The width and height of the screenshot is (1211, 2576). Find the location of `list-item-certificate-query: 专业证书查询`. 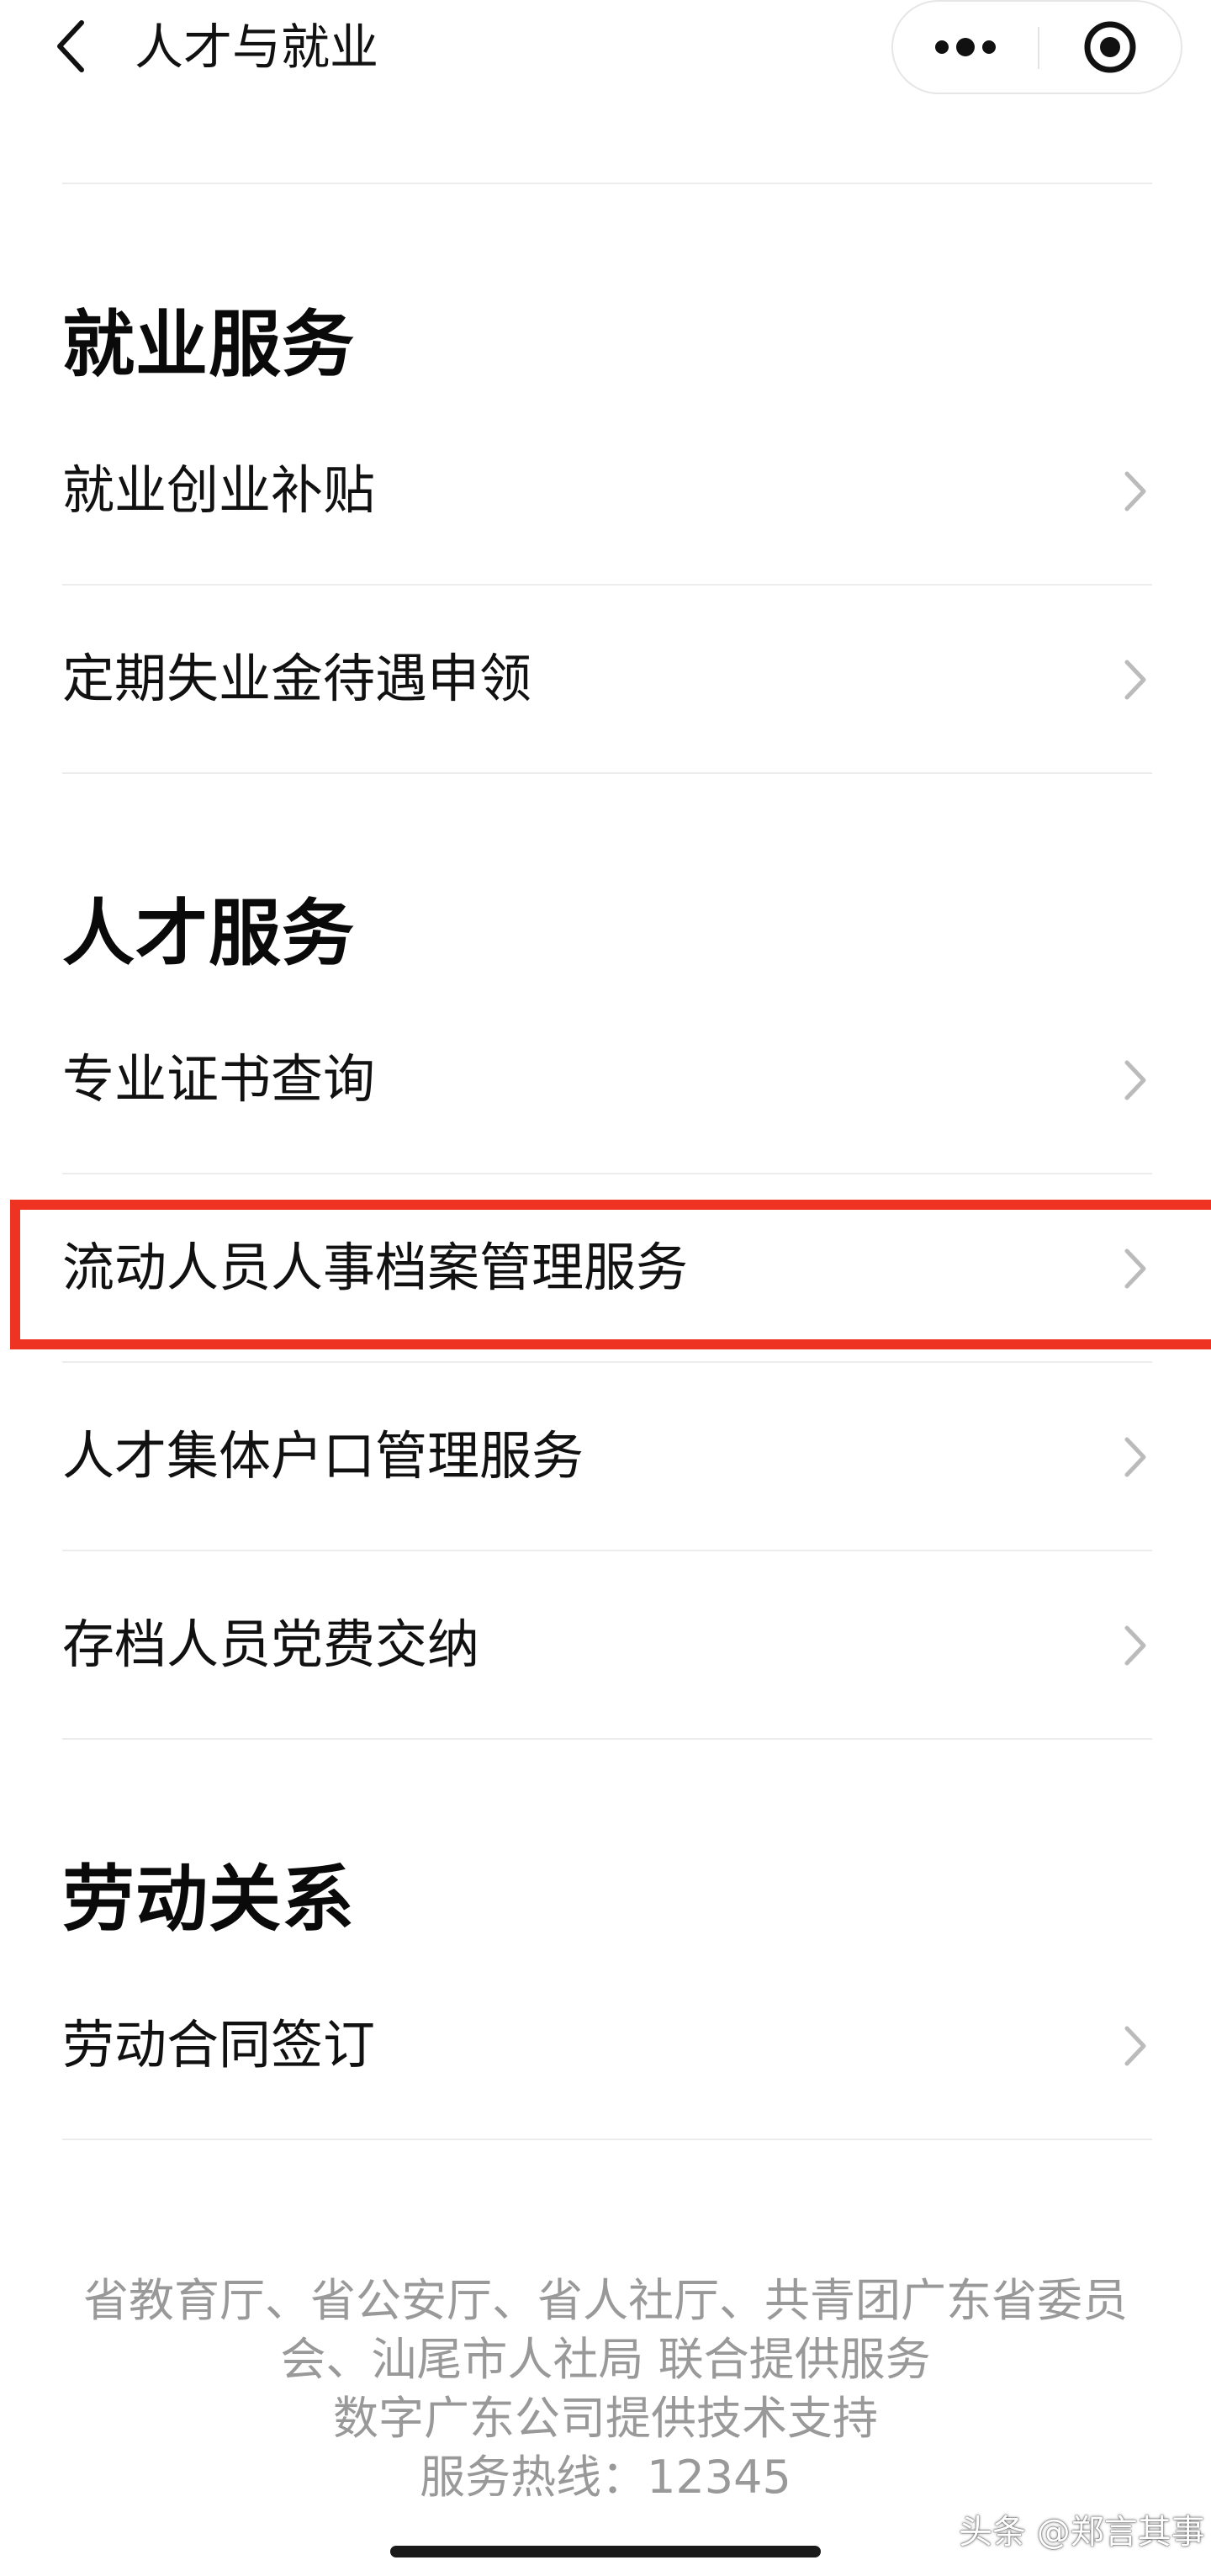

list-item-certificate-query: 专业证书查询 is located at coordinates (607, 1080).